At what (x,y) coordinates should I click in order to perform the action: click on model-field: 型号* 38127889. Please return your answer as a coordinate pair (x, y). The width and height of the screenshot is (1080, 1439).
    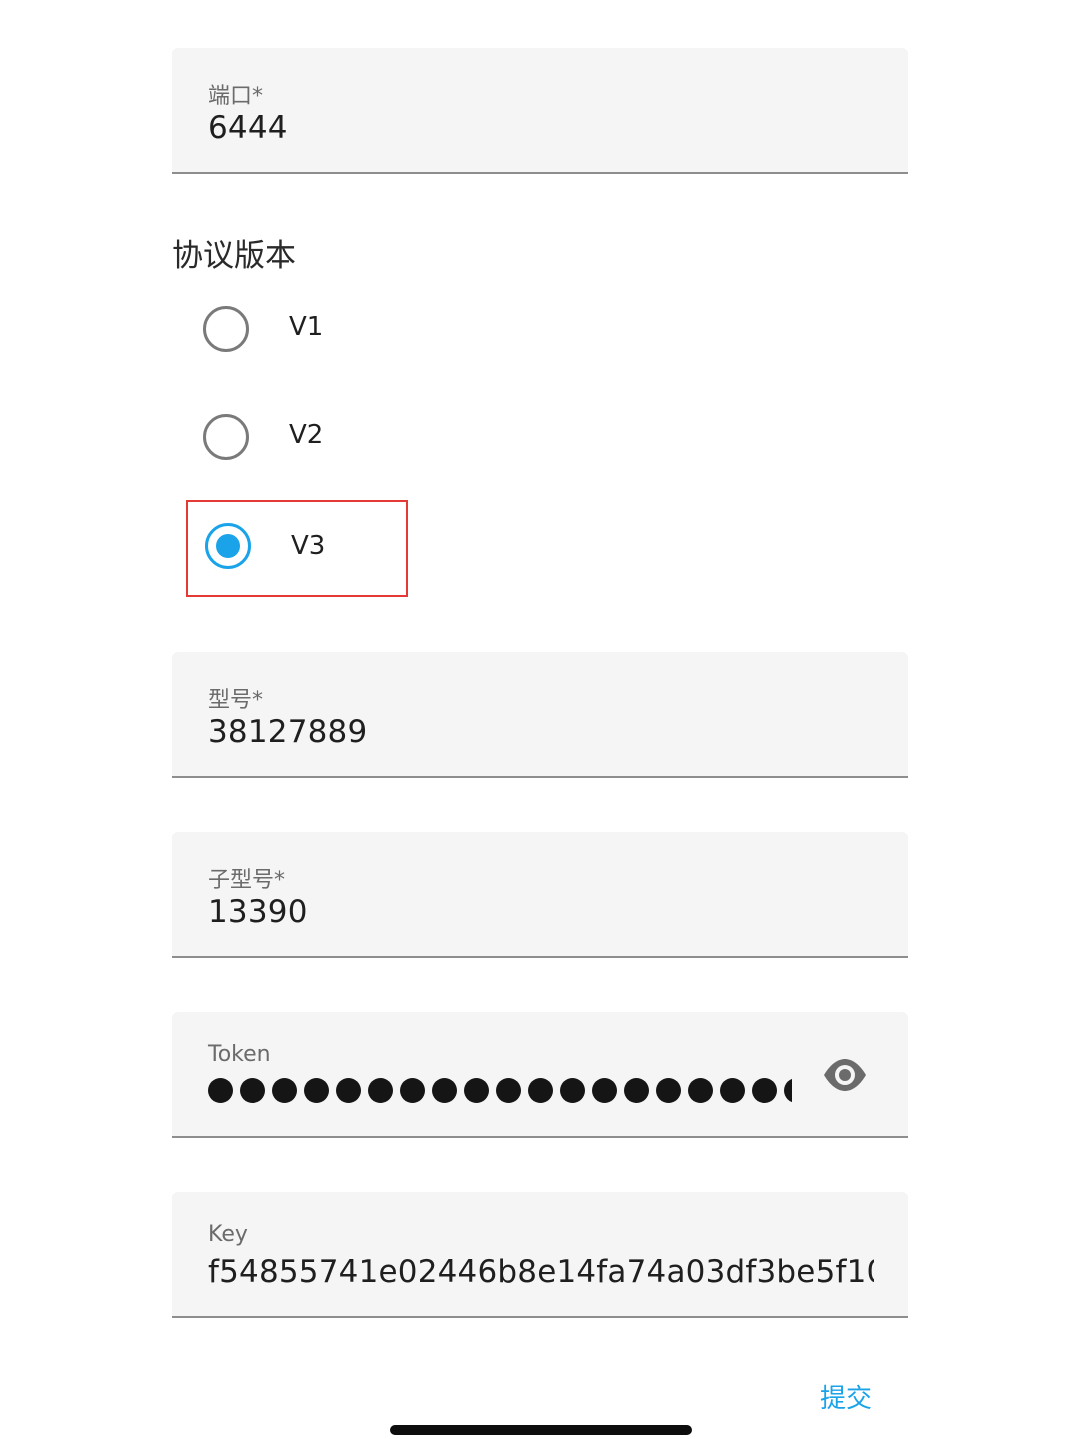
    Looking at the image, I should click on (540, 715).